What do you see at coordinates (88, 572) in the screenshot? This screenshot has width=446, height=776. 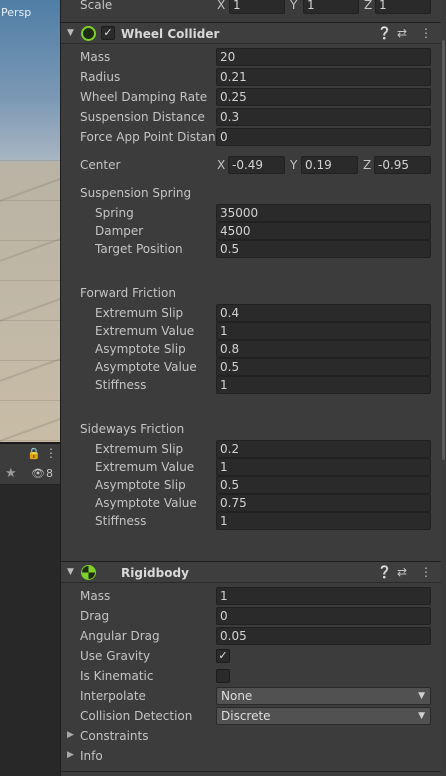 I see `rigidbody-icon` at bounding box center [88, 572].